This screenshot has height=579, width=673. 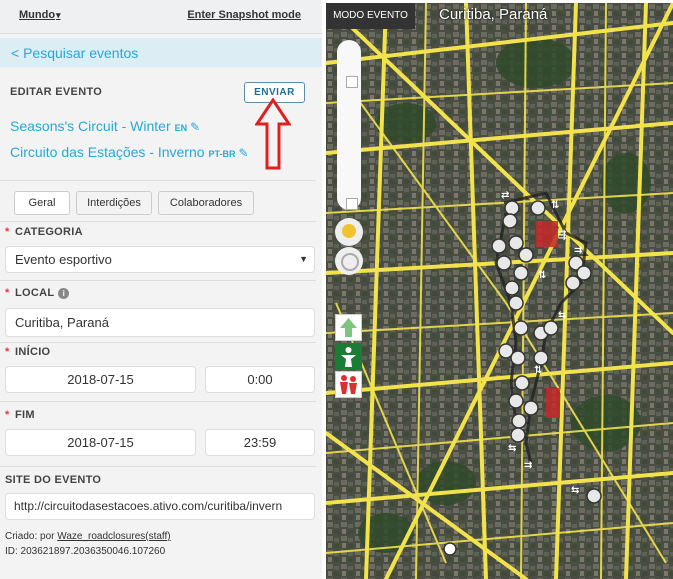 I want to click on created-by: Criado: por Waze_roadclosures(staff), so click(x=88, y=536).